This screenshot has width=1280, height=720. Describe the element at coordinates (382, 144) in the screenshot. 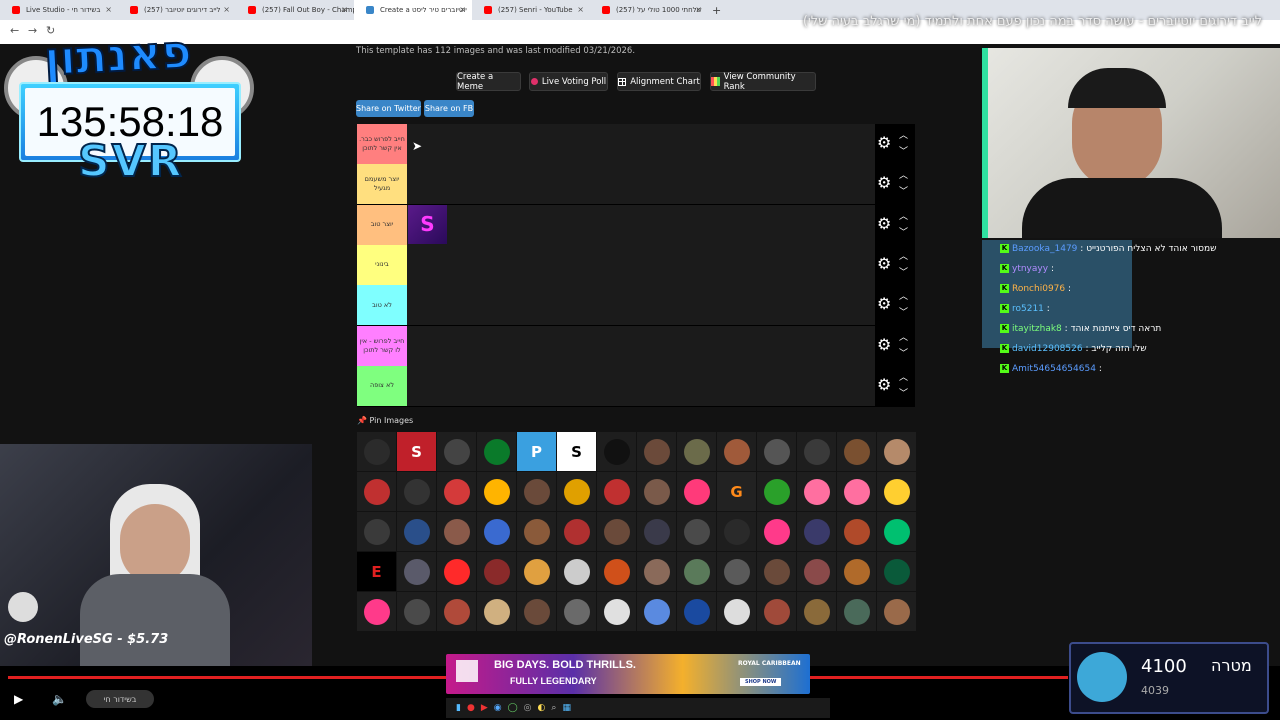

I see `tier-label: חייב לפרוש כבר. אין קשר לתוכן` at that location.